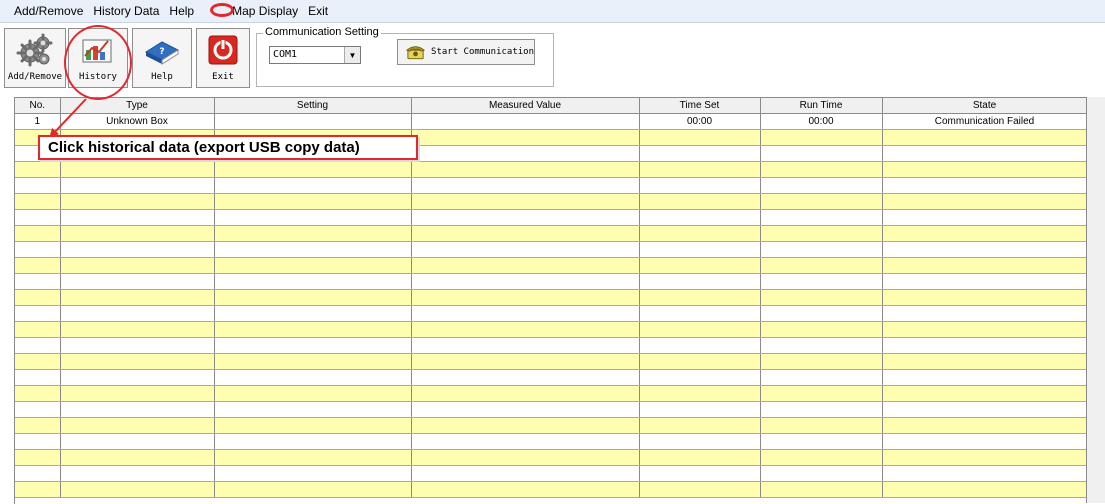 The height and width of the screenshot is (504, 1105). What do you see at coordinates (126, 11) in the screenshot?
I see `menu-history-data: History Data` at bounding box center [126, 11].